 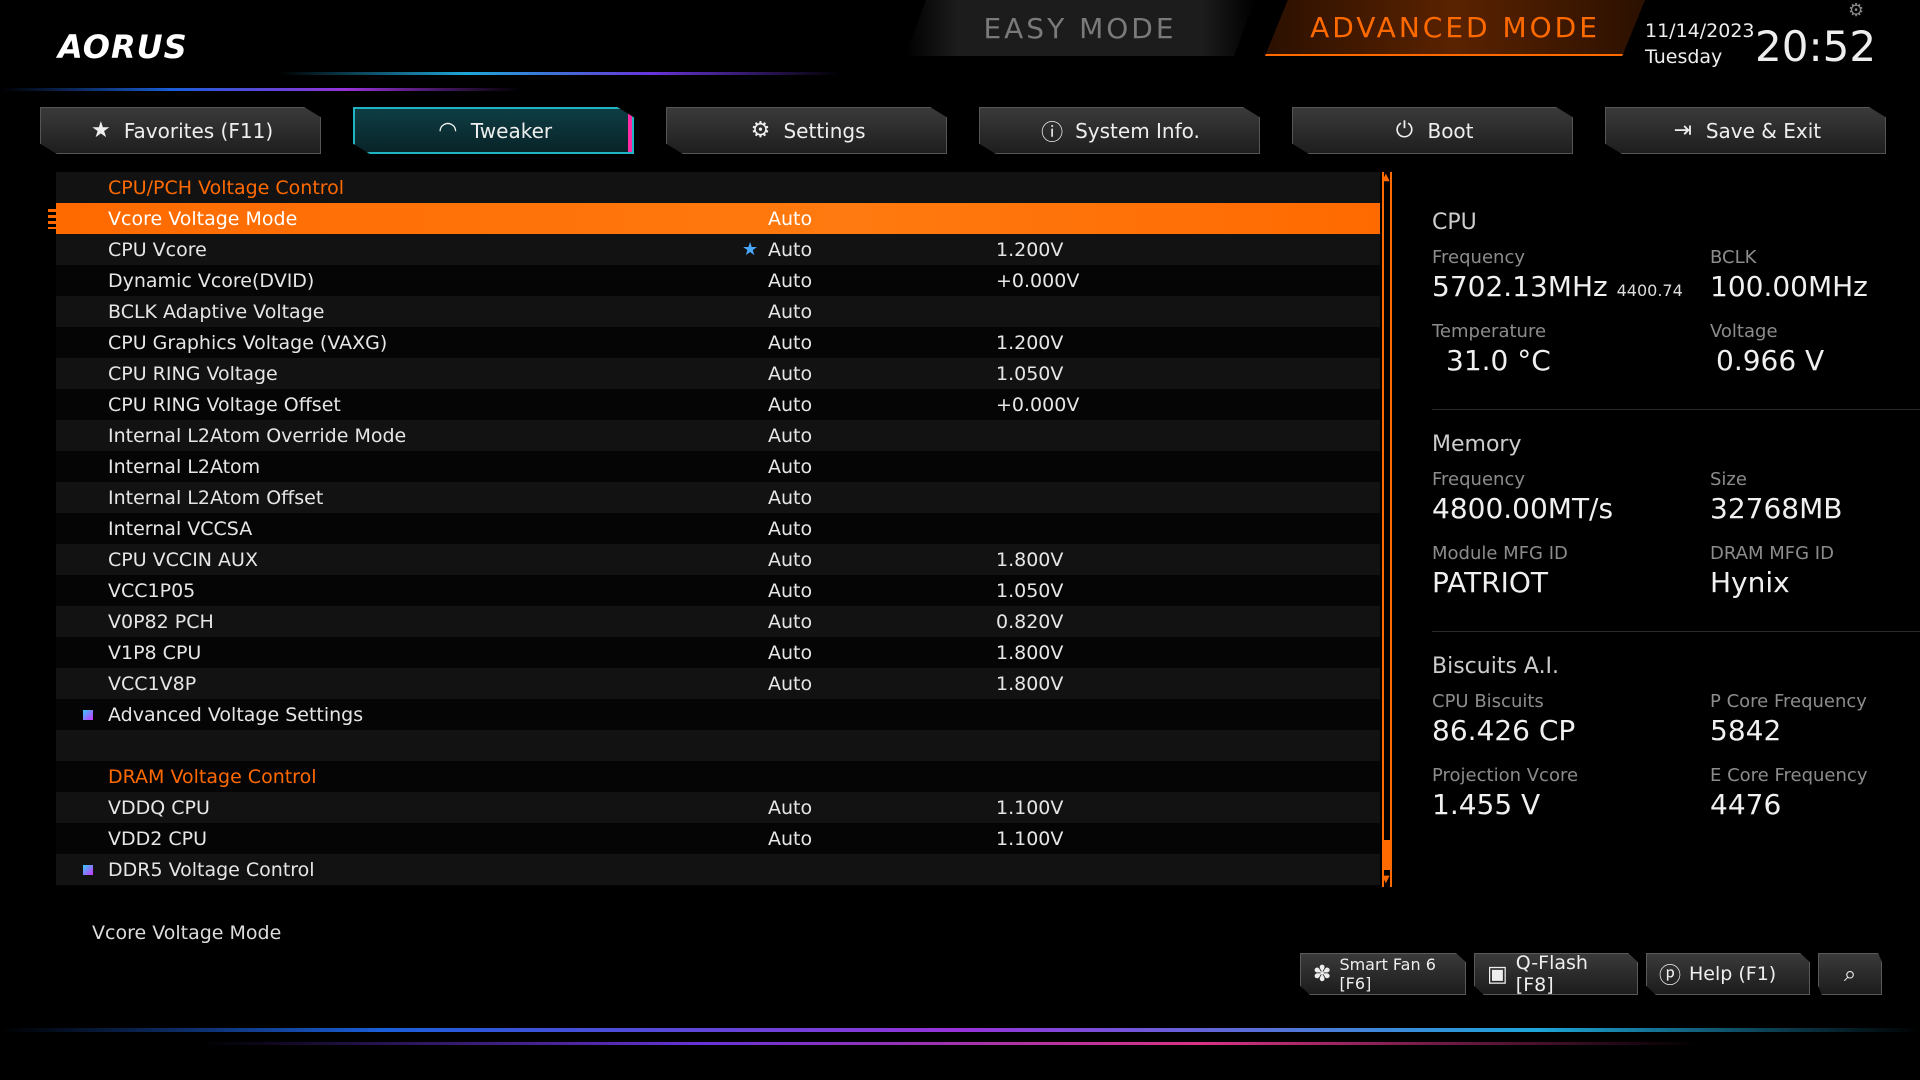 What do you see at coordinates (1556, 974) in the screenshot?
I see `q-flash-button: ▣ Q-Flash [F8]` at bounding box center [1556, 974].